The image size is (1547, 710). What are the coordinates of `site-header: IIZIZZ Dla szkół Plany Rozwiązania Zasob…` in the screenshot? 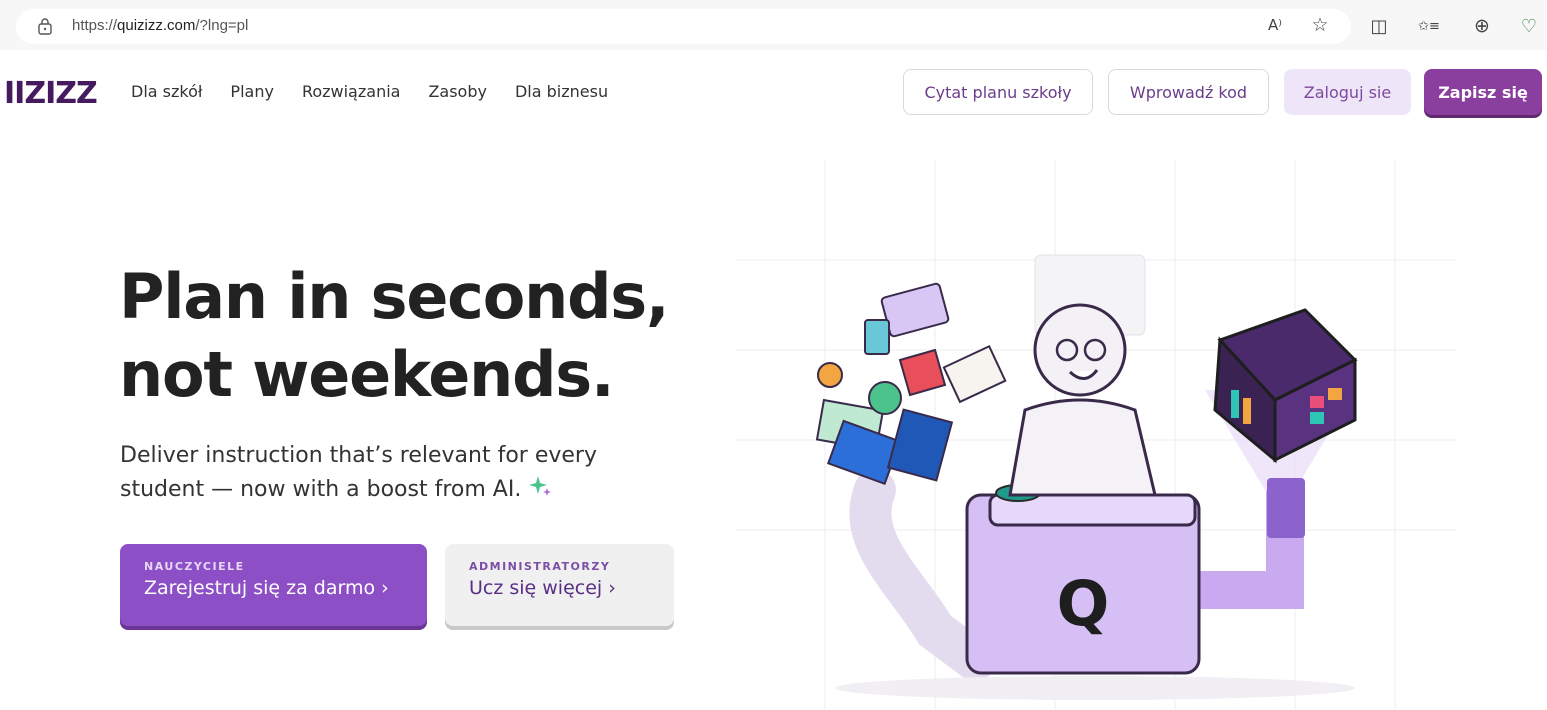 It's located at (773, 94).